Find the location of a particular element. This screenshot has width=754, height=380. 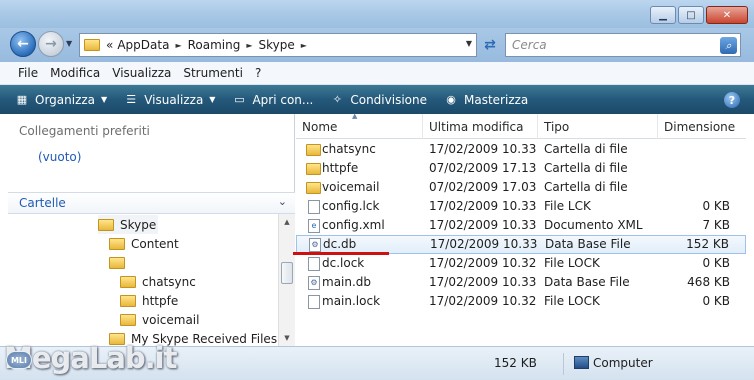

refresh-button: ⇄ is located at coordinates (490, 45).